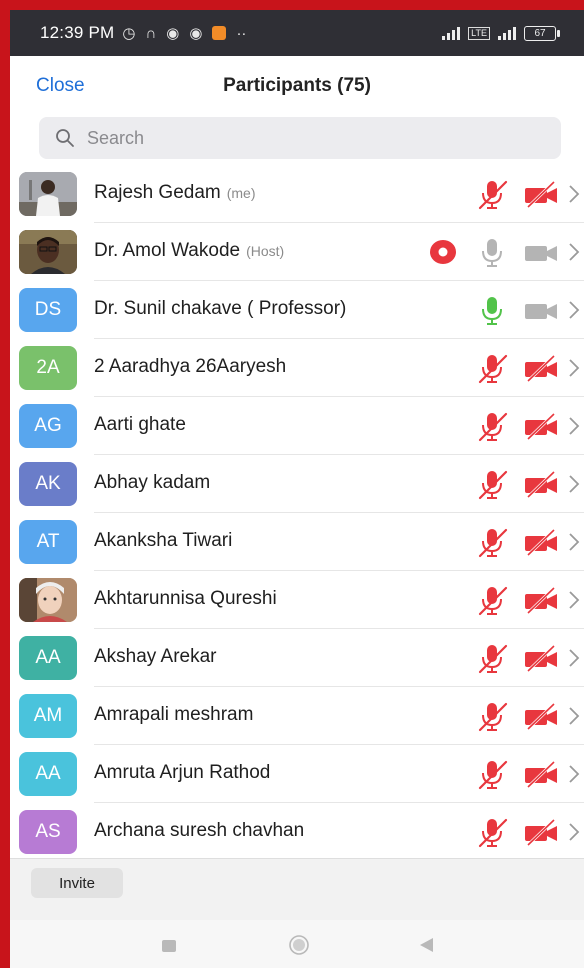  I want to click on participant-name: Akshay Arekar, so click(155, 657).